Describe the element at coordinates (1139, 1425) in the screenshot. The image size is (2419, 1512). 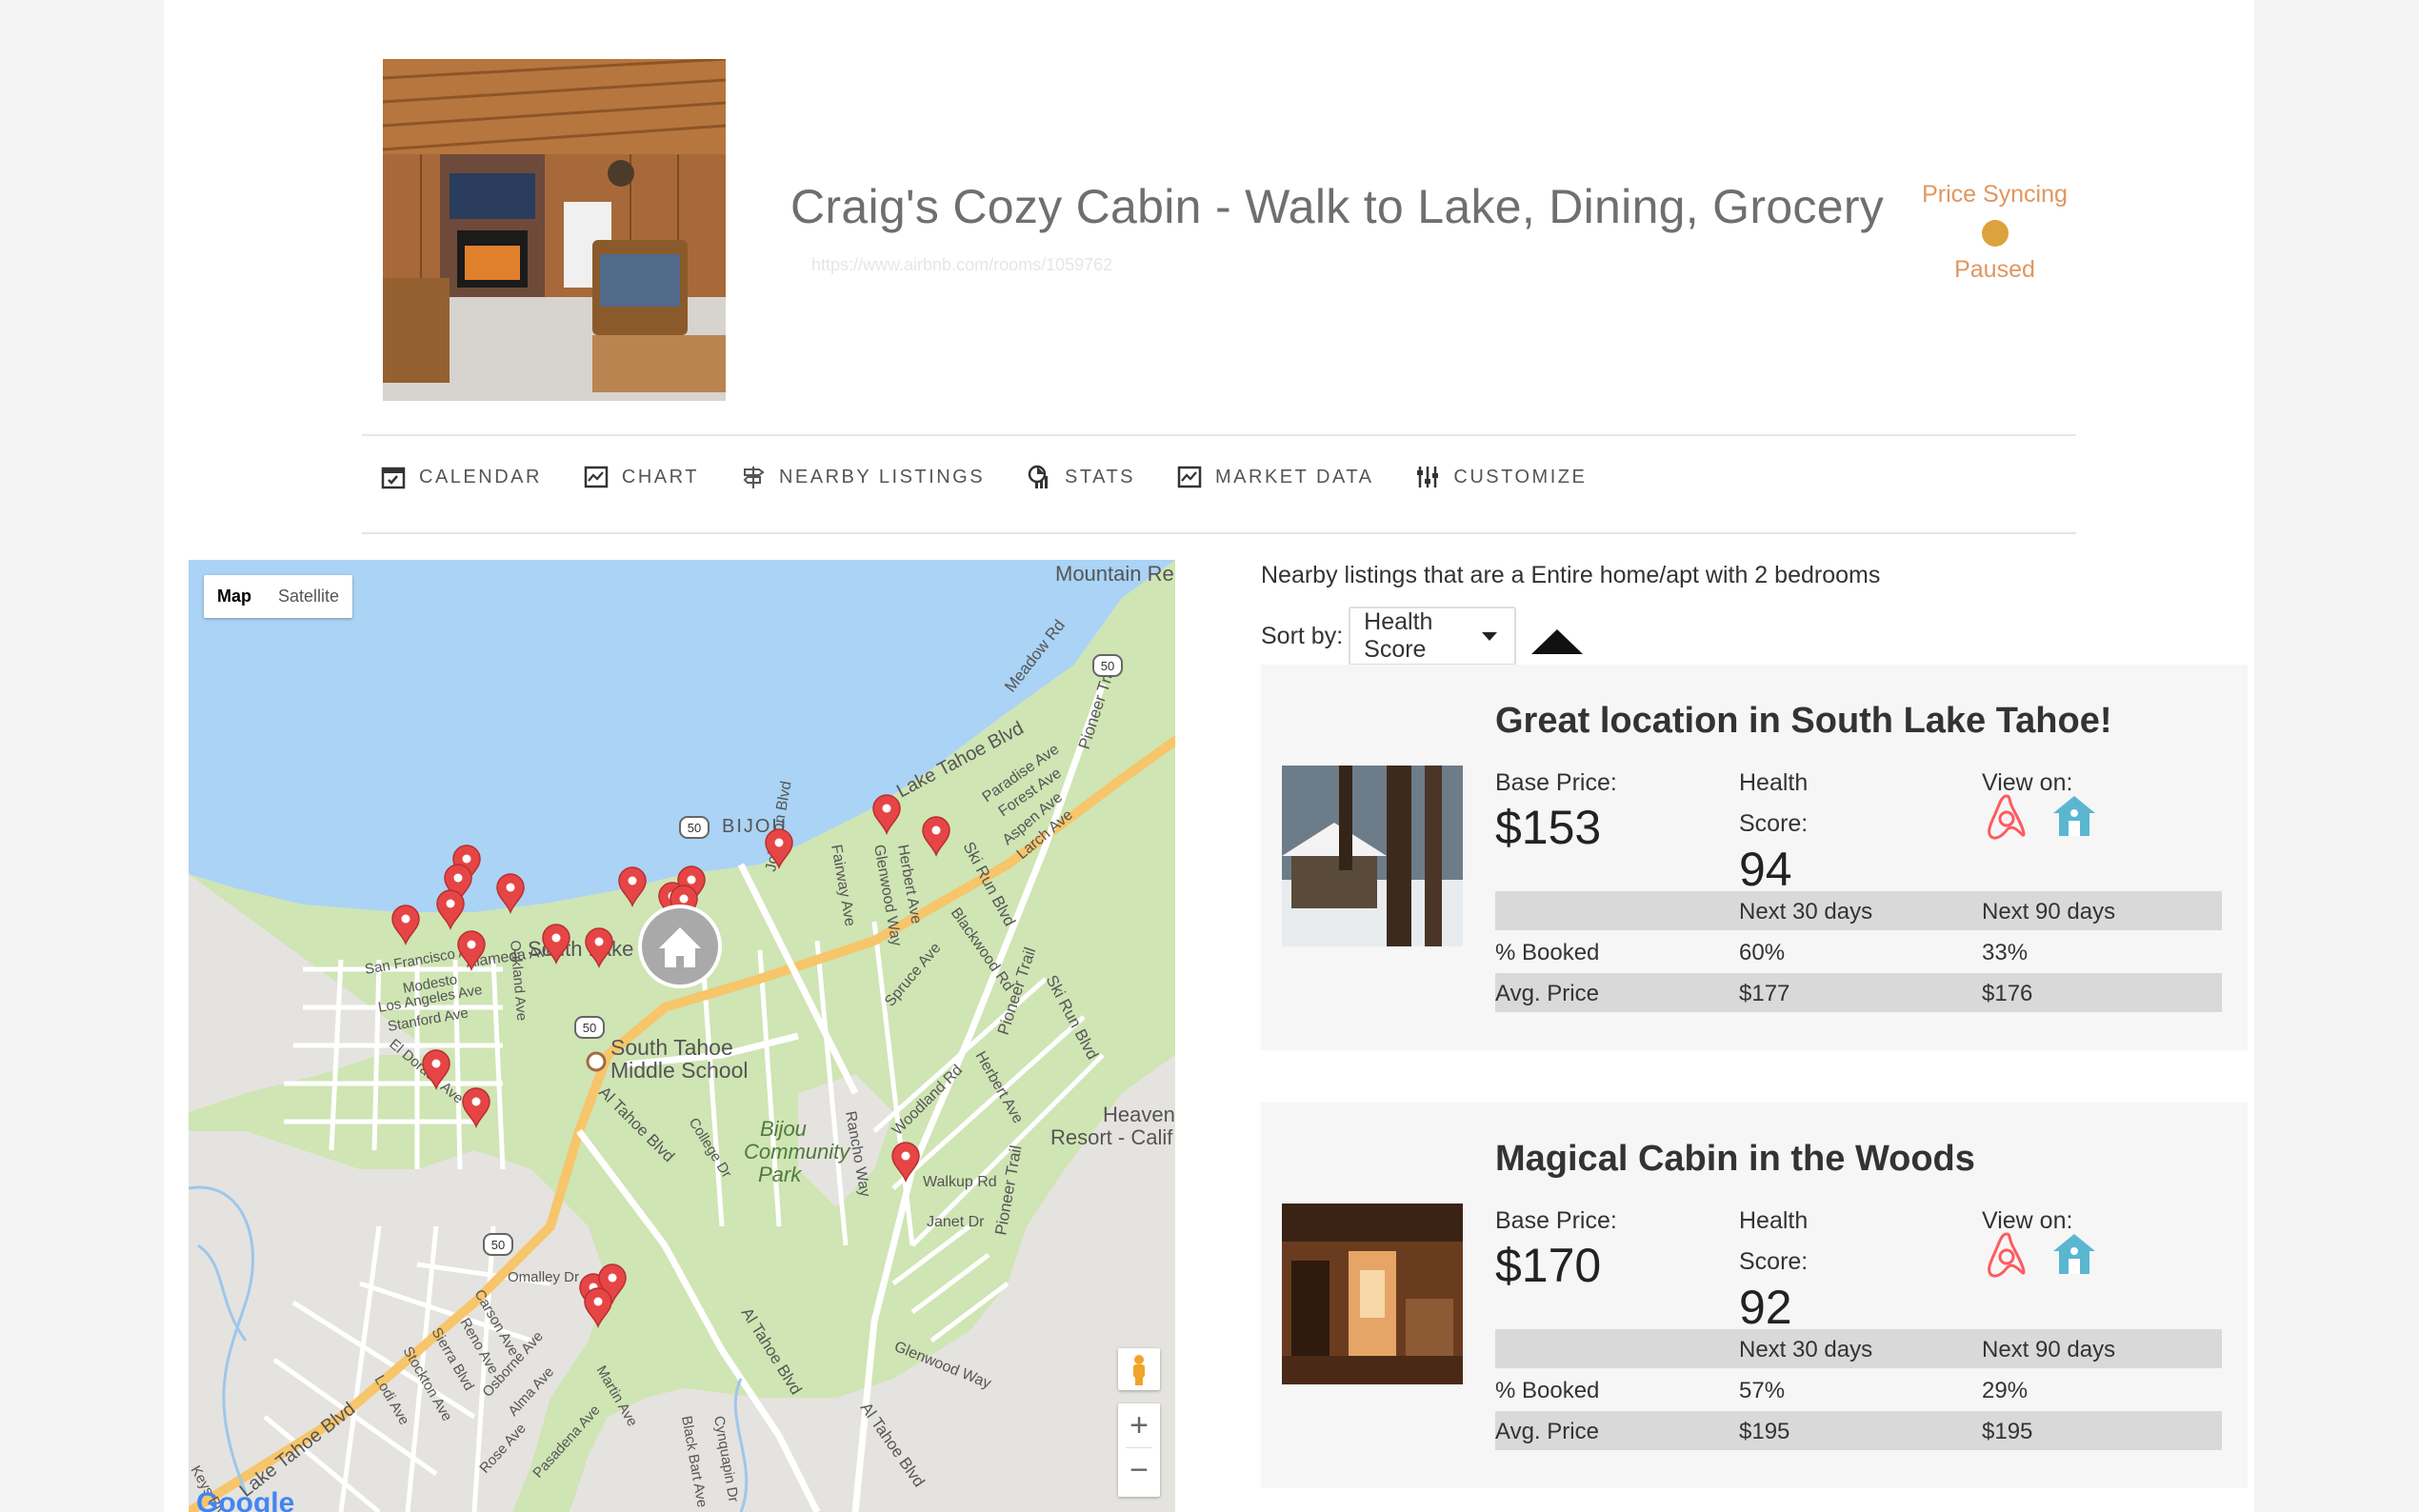
I see `zoom-in-button: +` at that location.